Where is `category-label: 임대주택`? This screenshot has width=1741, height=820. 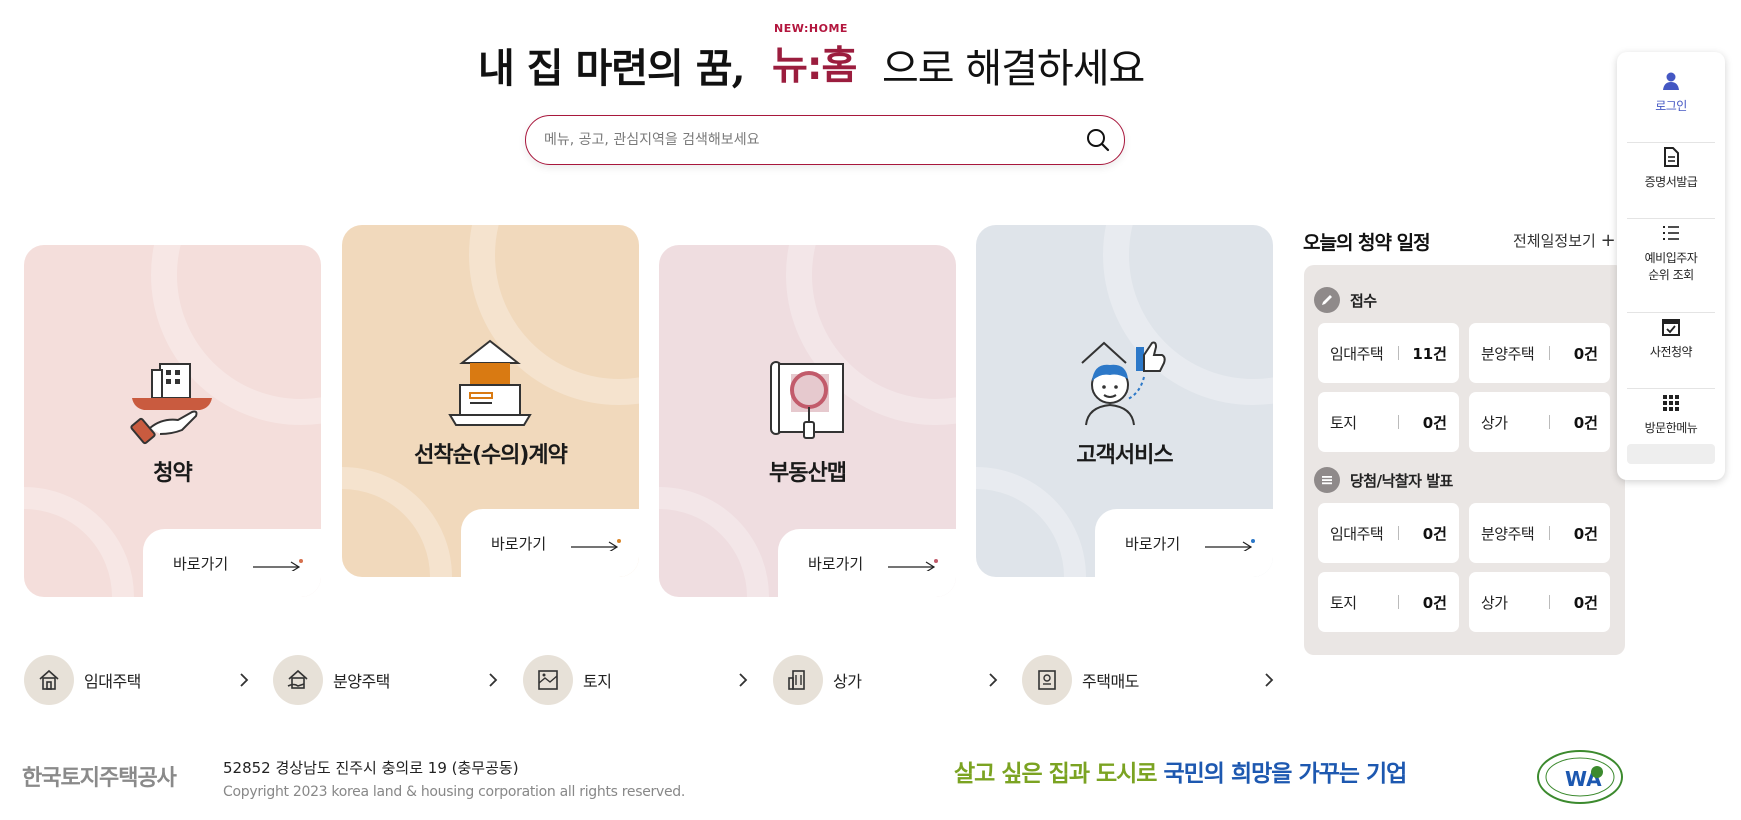 category-label: 임대주택 is located at coordinates (112, 681).